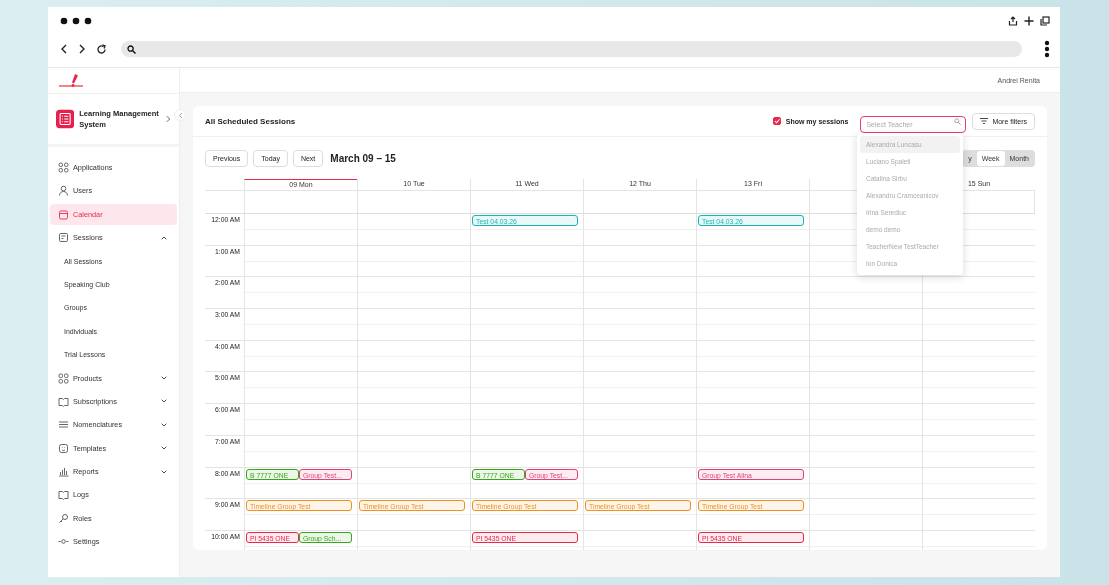  What do you see at coordinates (1045, 20) in the screenshot?
I see `tabs-icon` at bounding box center [1045, 20].